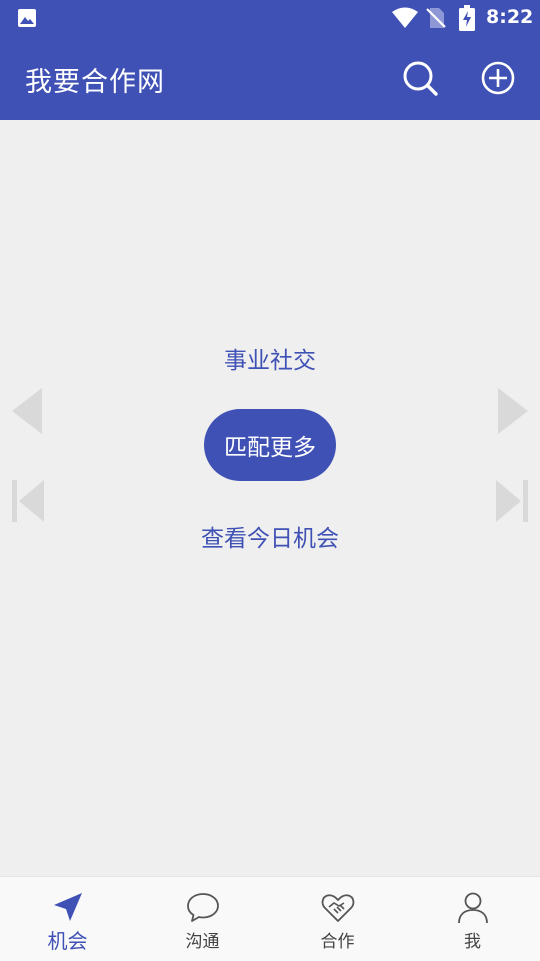 The width and height of the screenshot is (540, 961). I want to click on nav-item-me: 我, so click(472, 919).